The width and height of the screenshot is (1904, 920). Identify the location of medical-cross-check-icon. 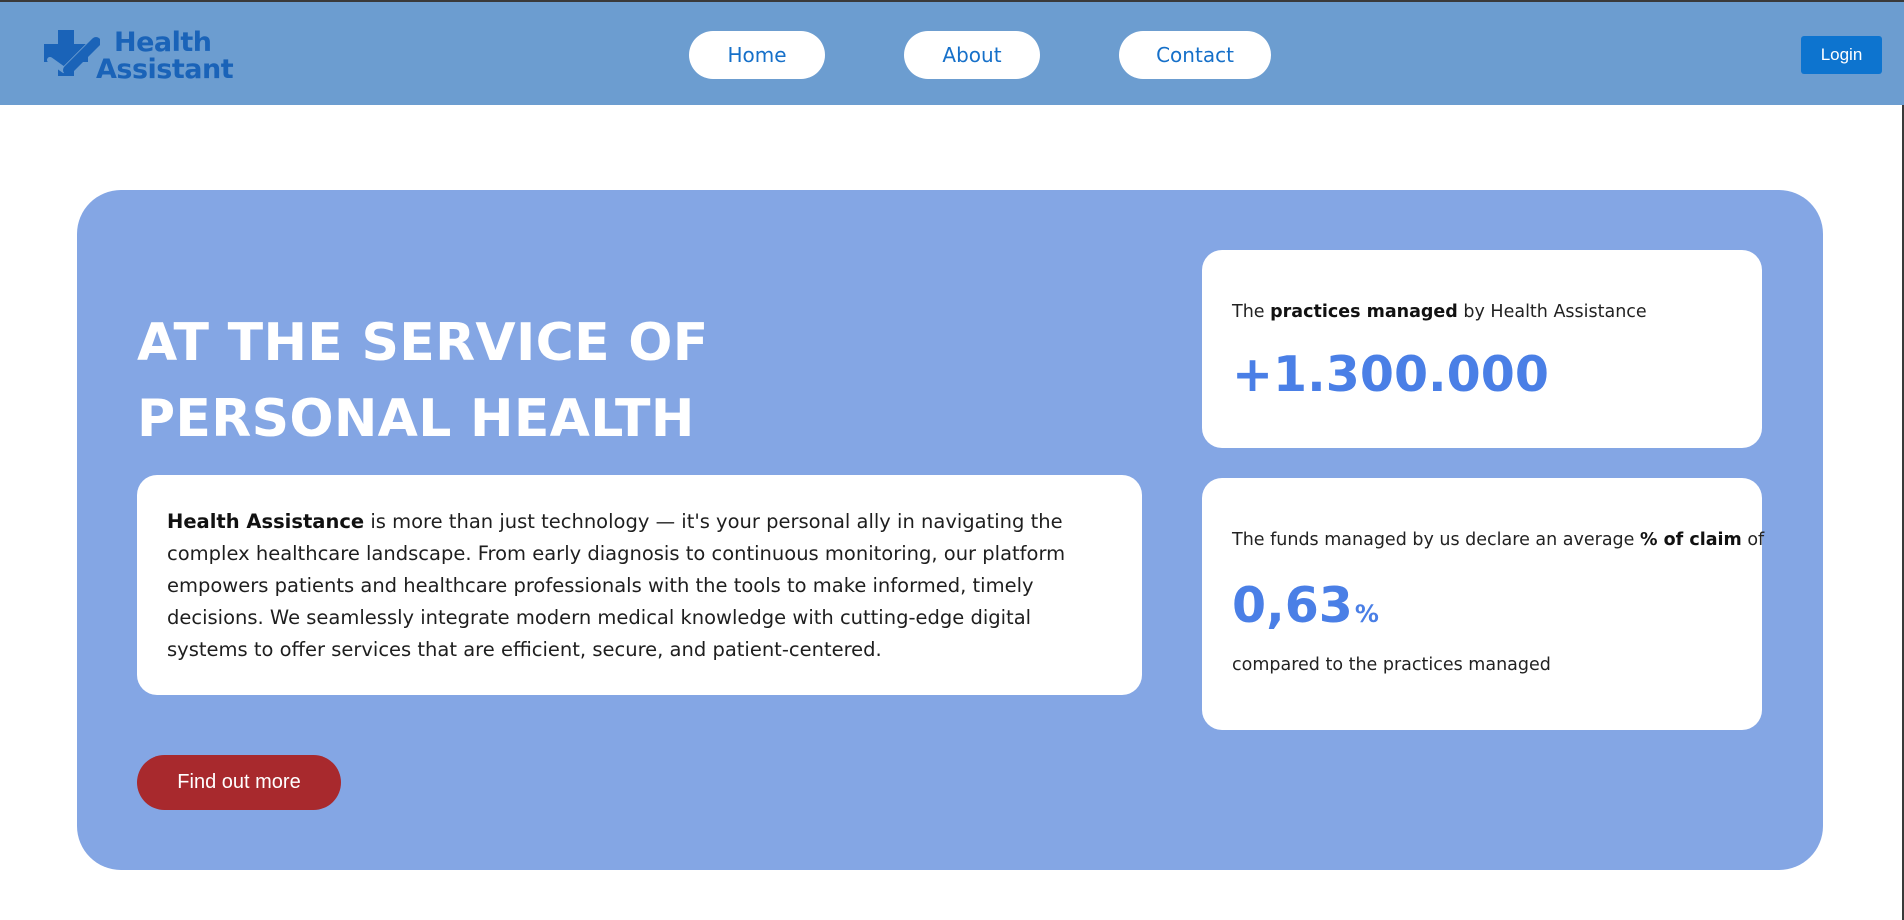
(72, 53).